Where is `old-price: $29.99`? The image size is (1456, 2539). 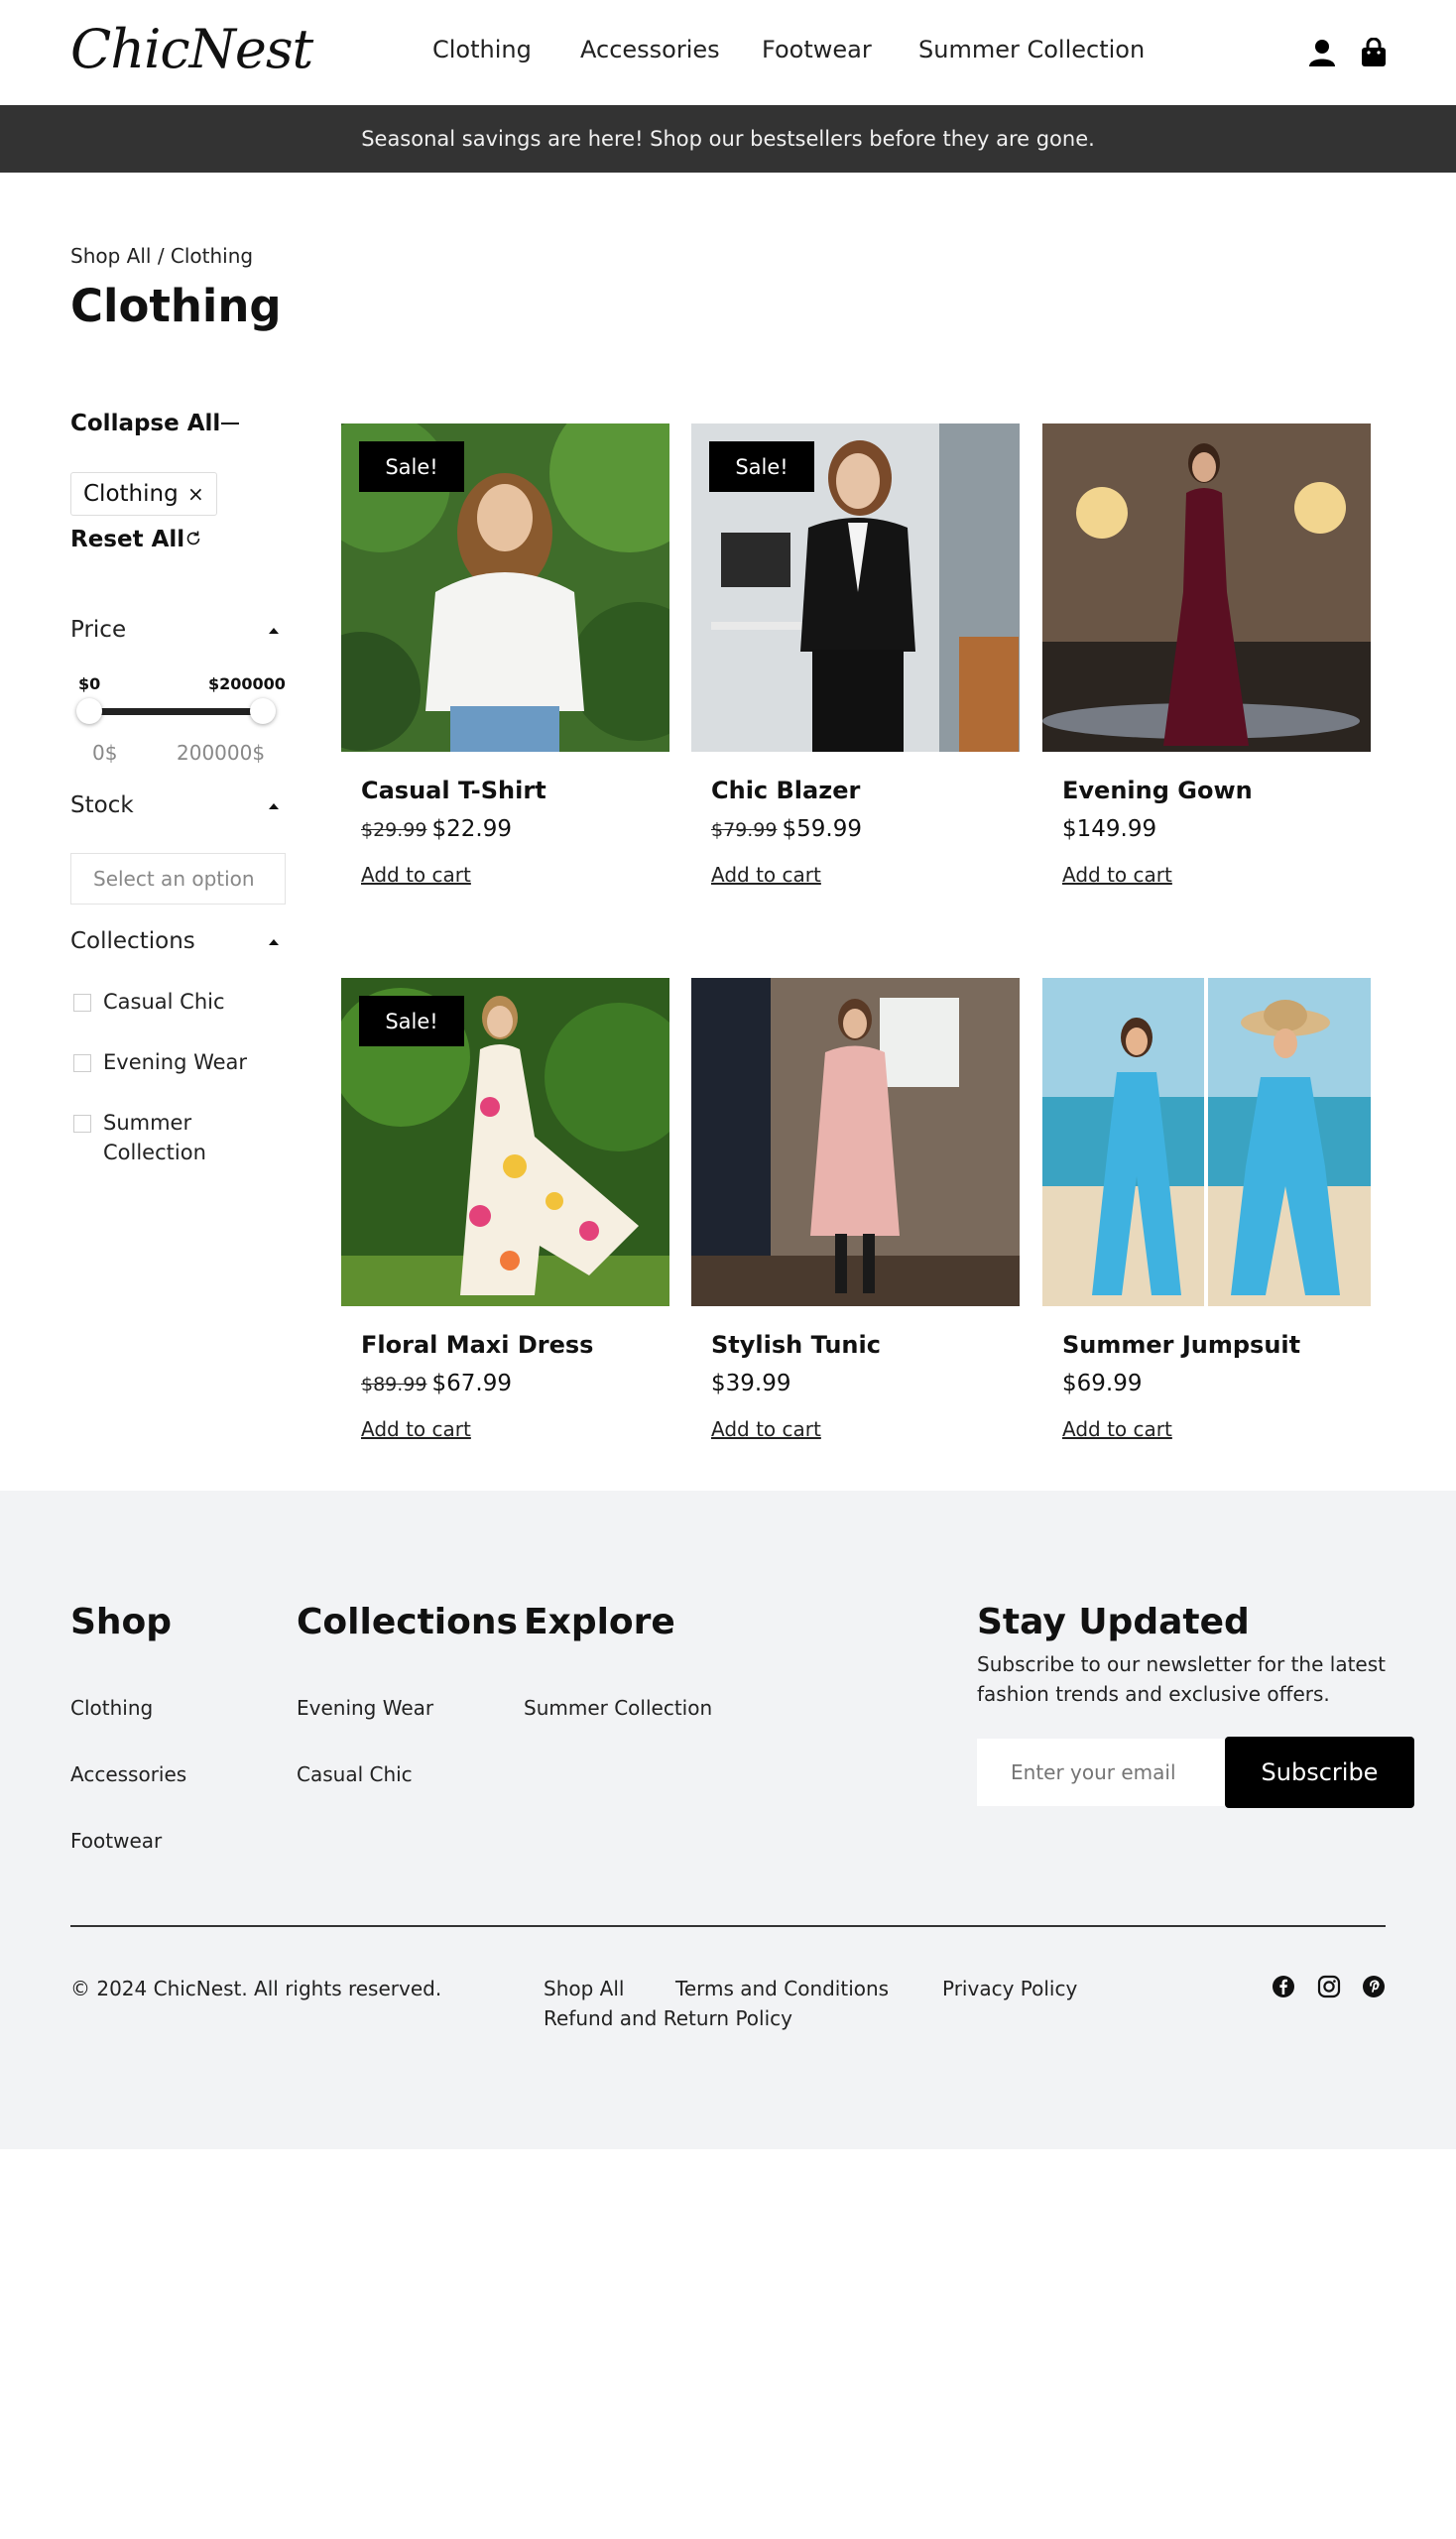 old-price: $29.99 is located at coordinates (394, 830).